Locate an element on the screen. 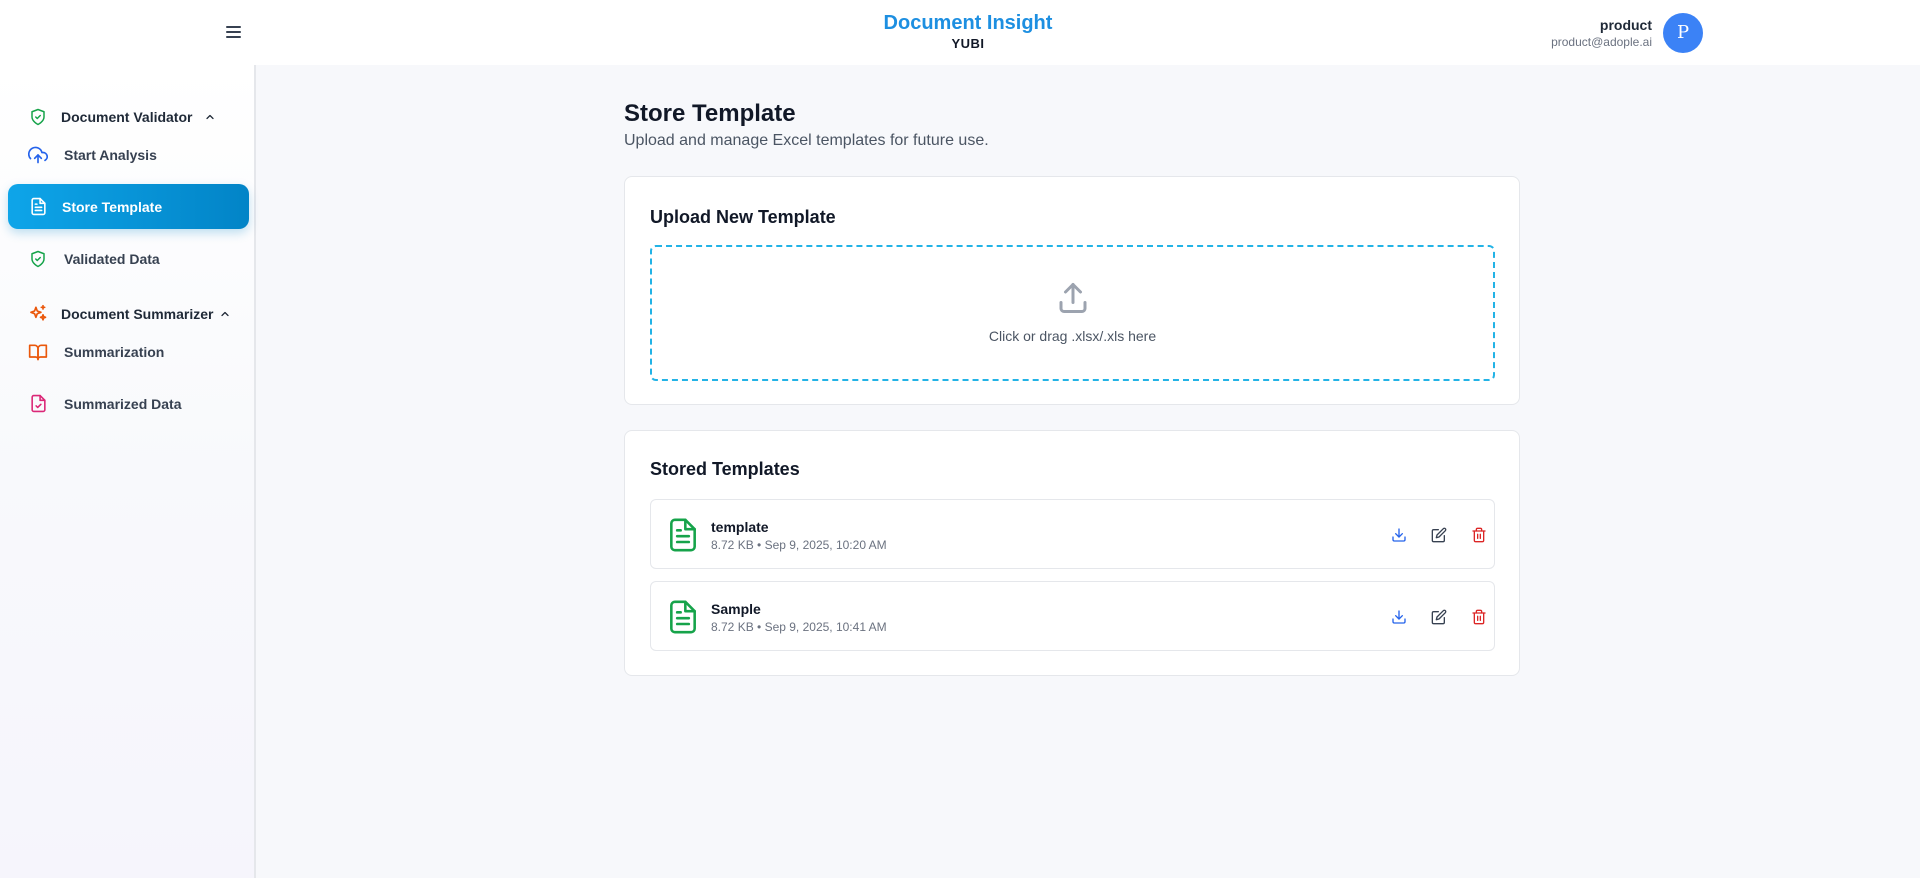  file-dropzone: Click or drag .xlsx/.xls here is located at coordinates (1072, 313).